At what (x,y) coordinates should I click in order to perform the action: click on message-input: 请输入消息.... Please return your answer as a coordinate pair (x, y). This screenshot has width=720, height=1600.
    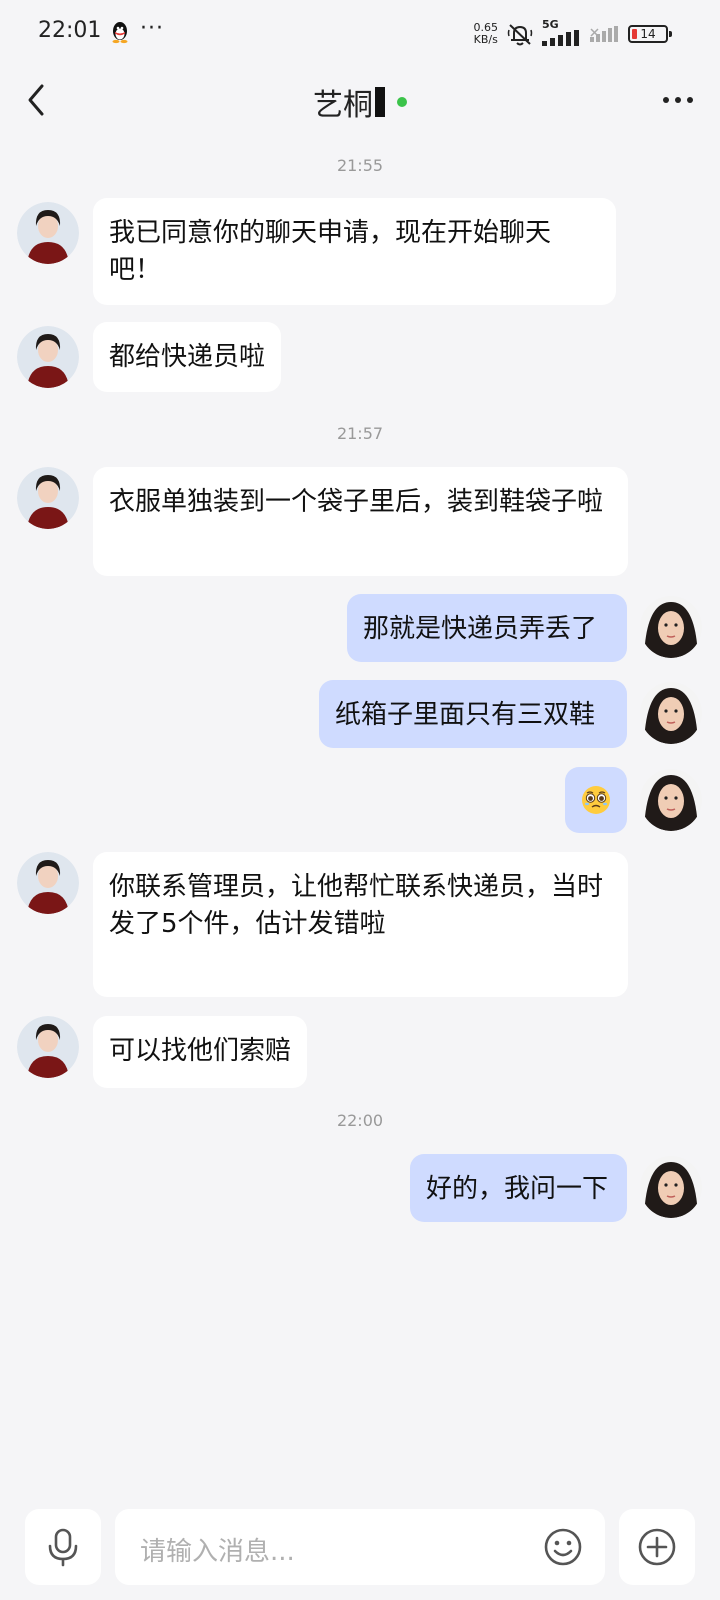
    Looking at the image, I should click on (360, 1547).